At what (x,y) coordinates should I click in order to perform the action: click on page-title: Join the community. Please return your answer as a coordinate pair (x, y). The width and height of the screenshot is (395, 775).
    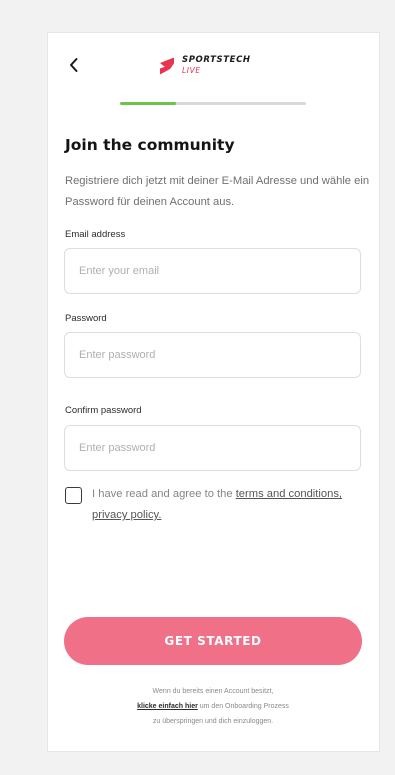
    Looking at the image, I should click on (150, 145).